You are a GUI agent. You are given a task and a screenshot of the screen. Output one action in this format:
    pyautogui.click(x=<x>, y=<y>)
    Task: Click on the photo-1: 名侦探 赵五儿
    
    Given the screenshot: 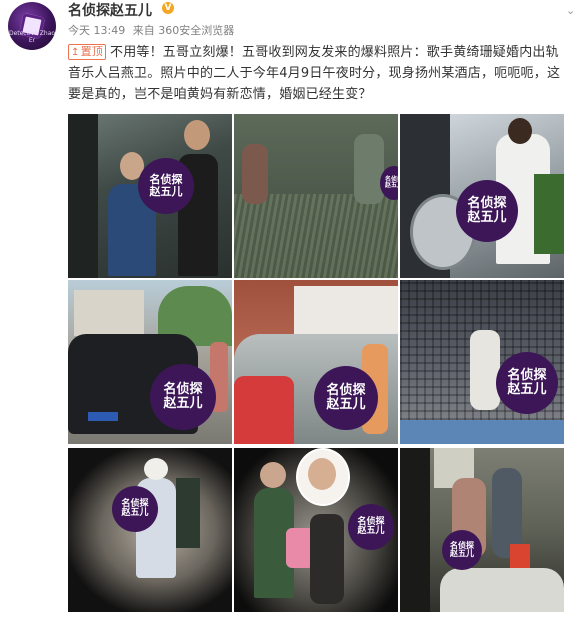 What is the action you would take?
    pyautogui.click(x=150, y=196)
    